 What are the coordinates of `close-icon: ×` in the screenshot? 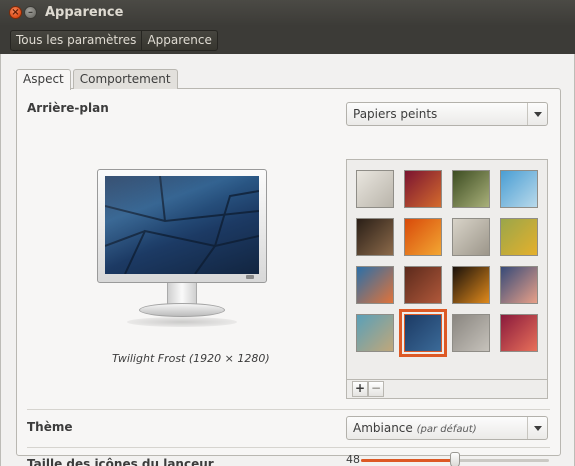 It's located at (15, 12).